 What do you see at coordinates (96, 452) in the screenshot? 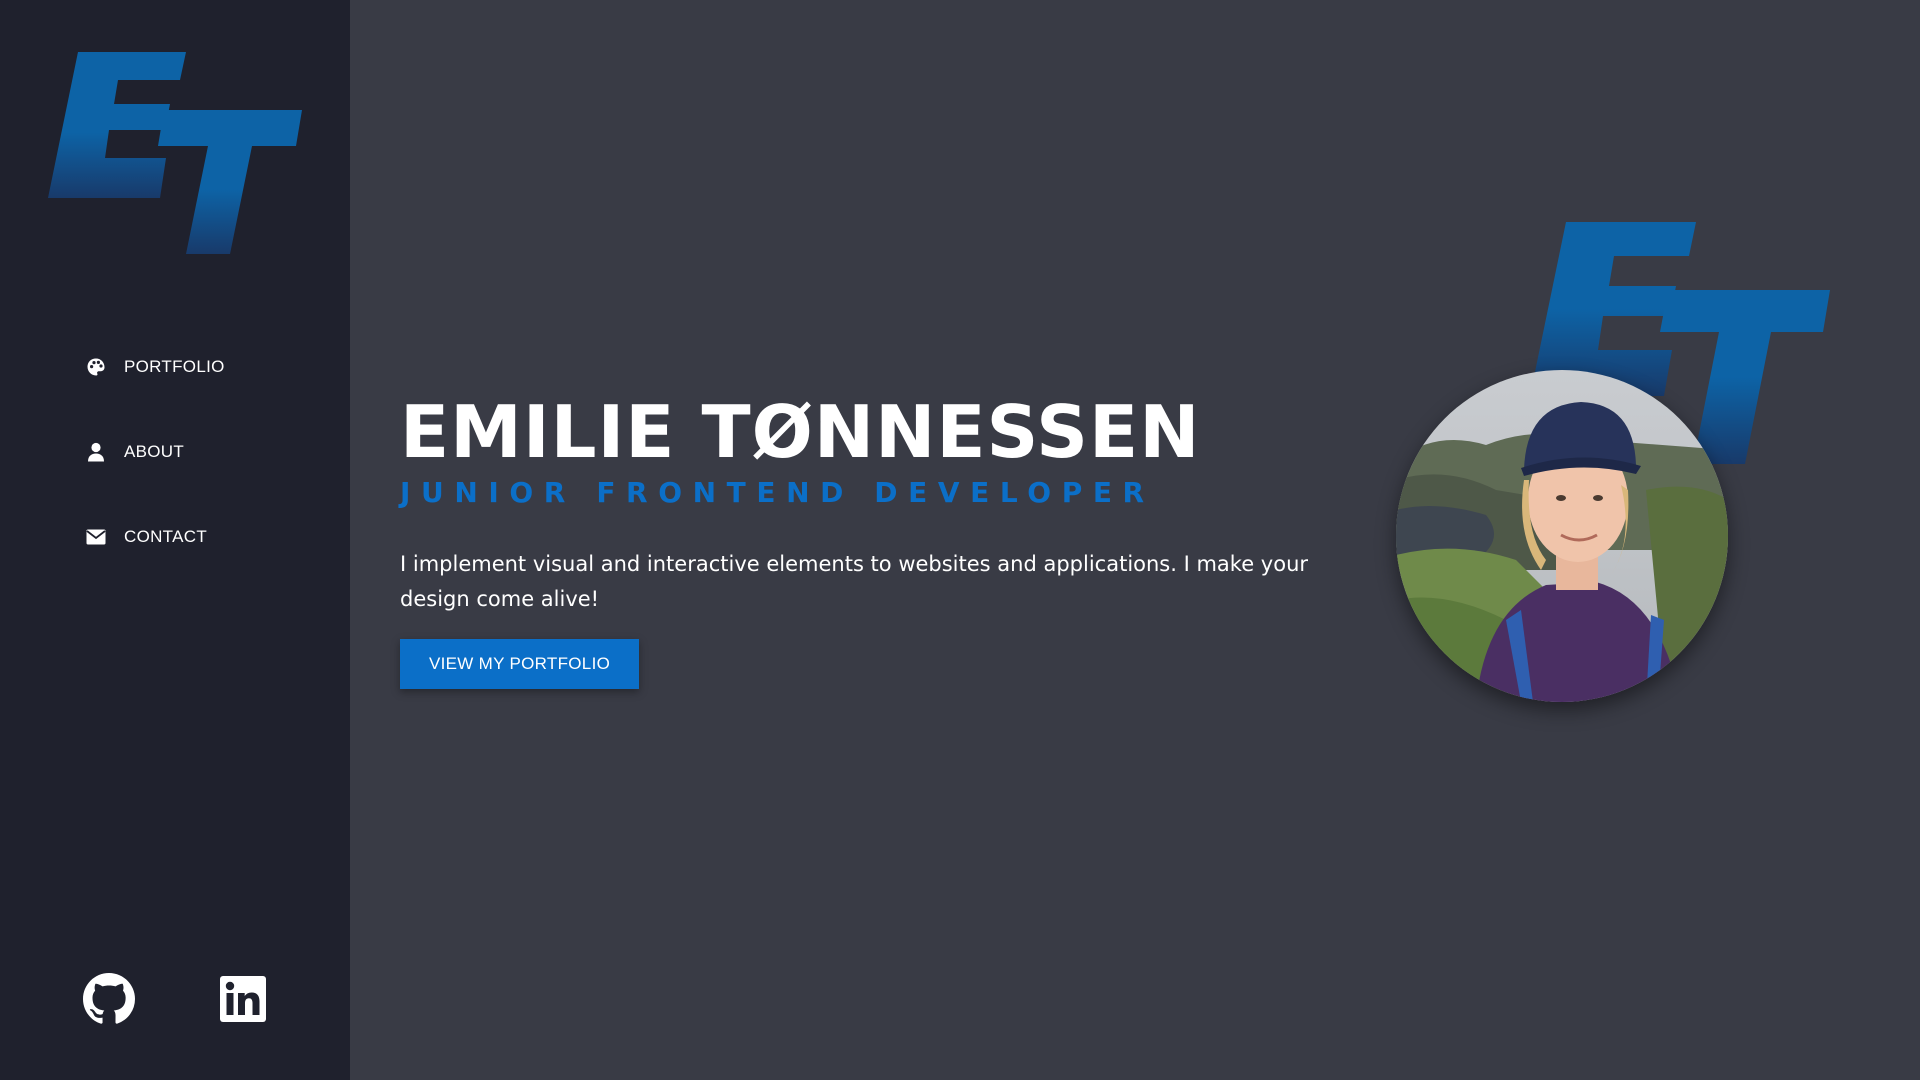
I see `user-icon` at bounding box center [96, 452].